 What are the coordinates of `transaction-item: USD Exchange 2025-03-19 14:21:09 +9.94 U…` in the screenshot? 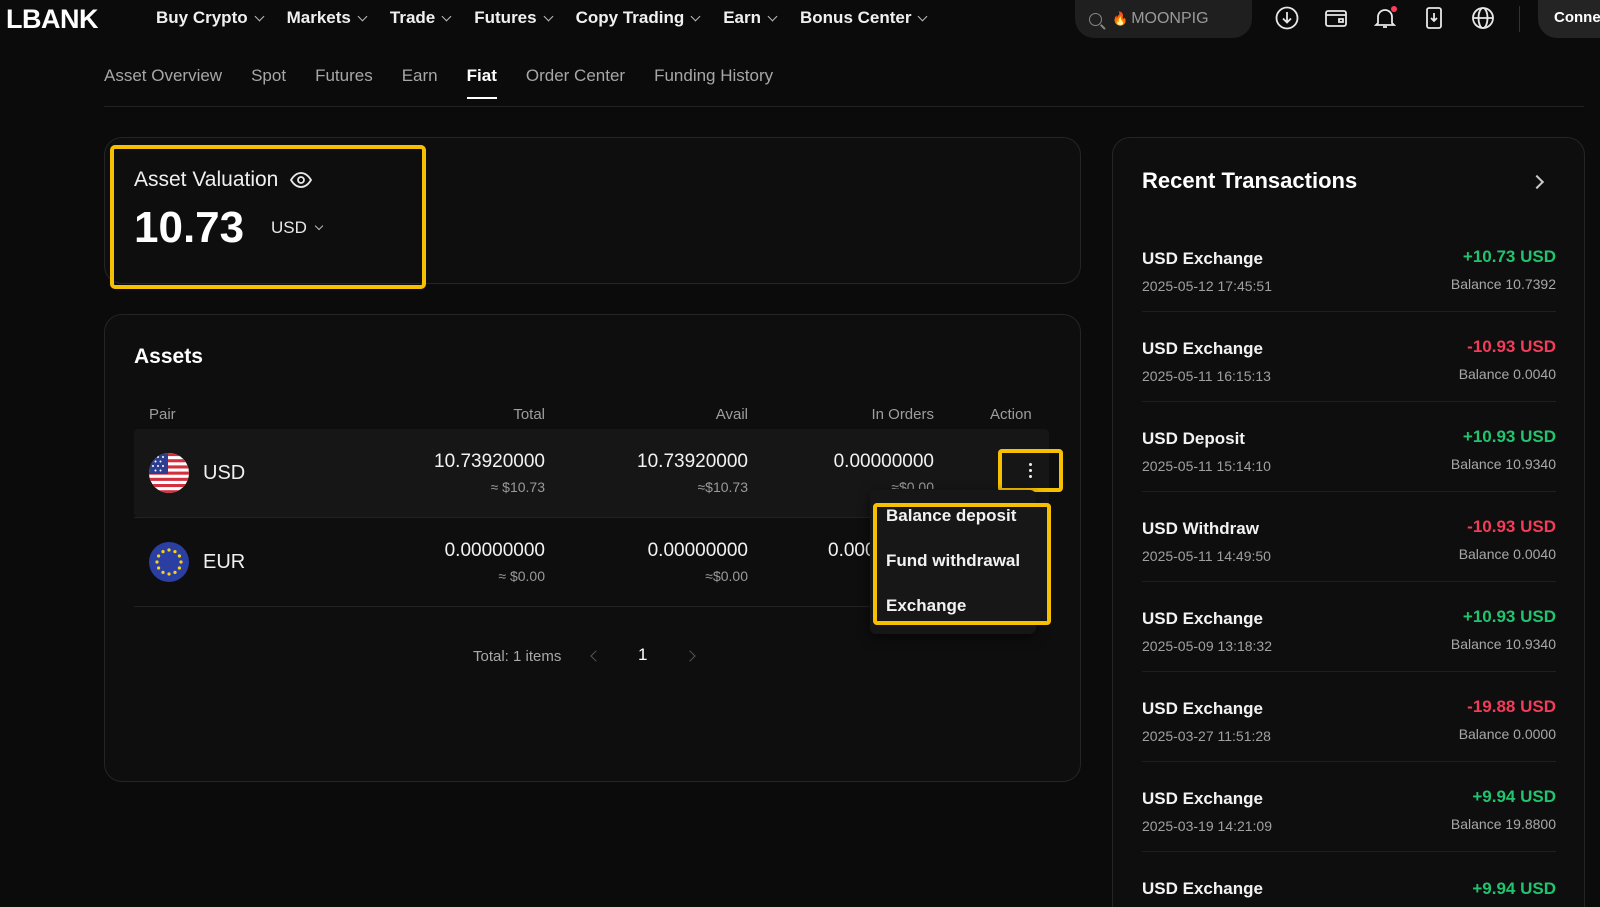 It's located at (1349, 833).